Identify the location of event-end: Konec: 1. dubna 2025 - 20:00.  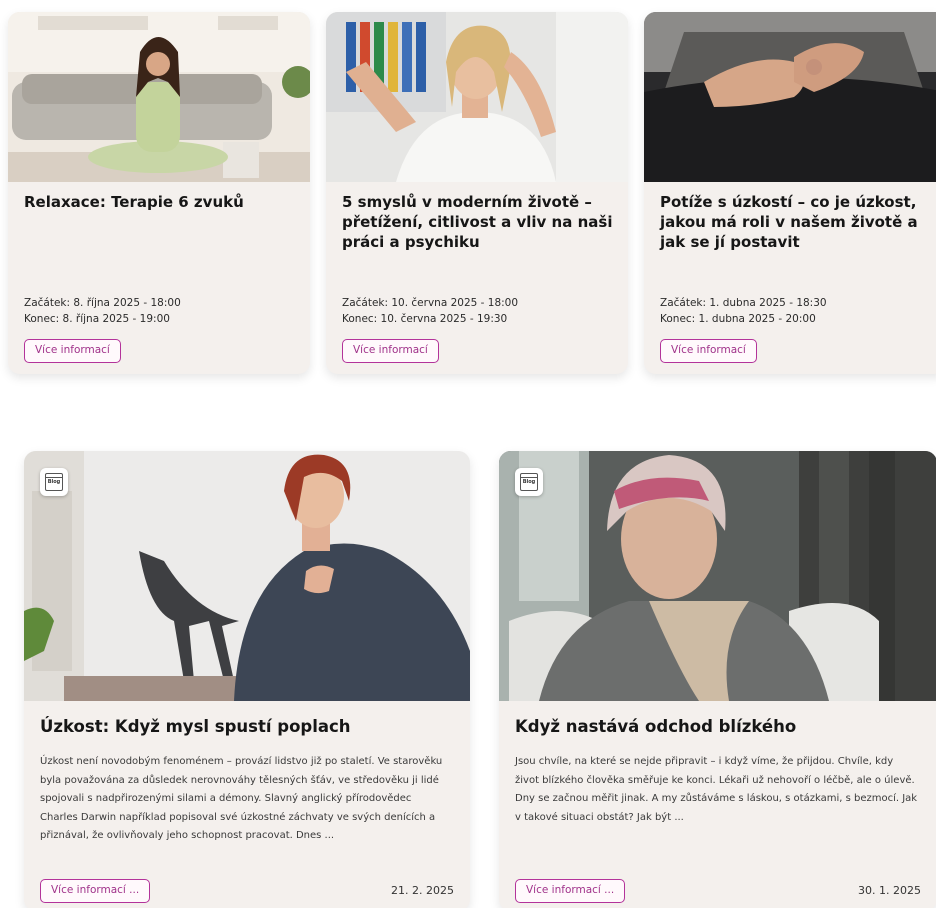
(738, 319).